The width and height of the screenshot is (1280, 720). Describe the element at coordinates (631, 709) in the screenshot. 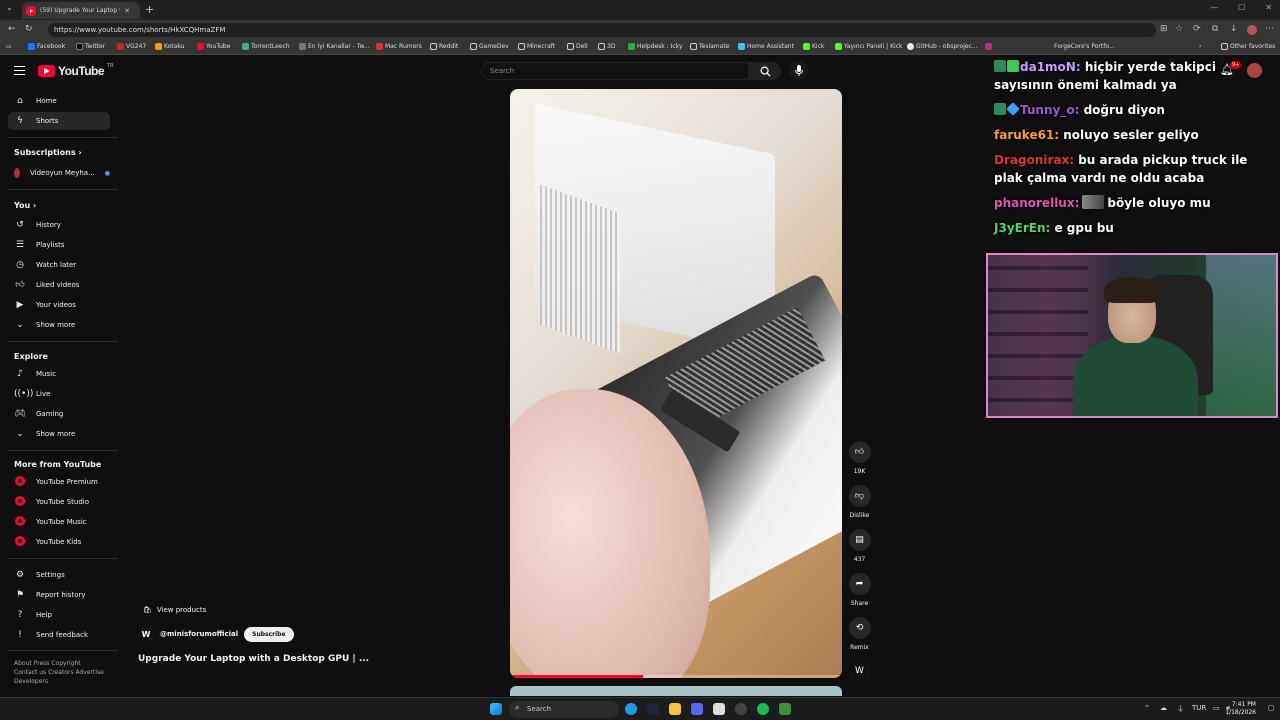

I see `edge-icon` at that location.